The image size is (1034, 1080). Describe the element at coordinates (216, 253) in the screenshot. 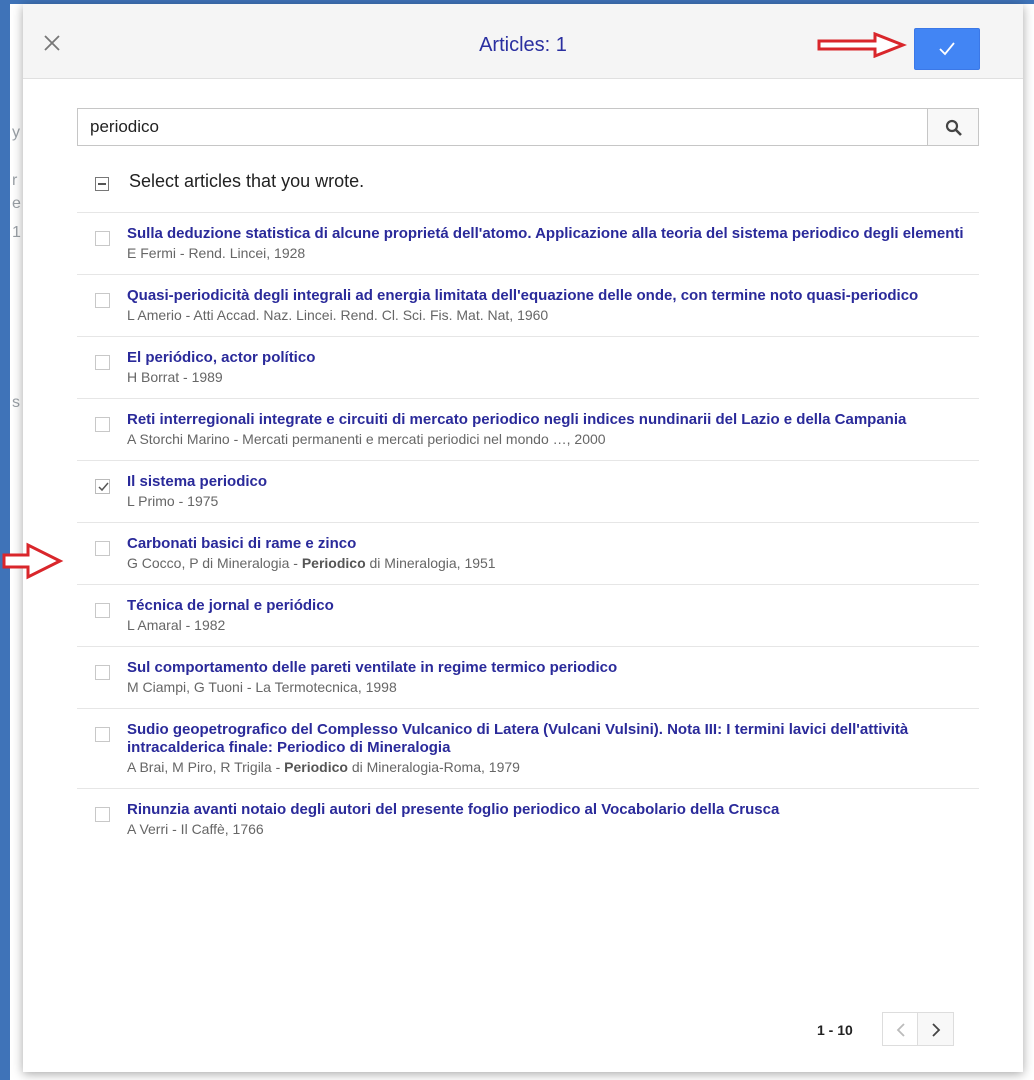

I see `article-meta: E Fermi - Rend. Lincei, 1928` at that location.